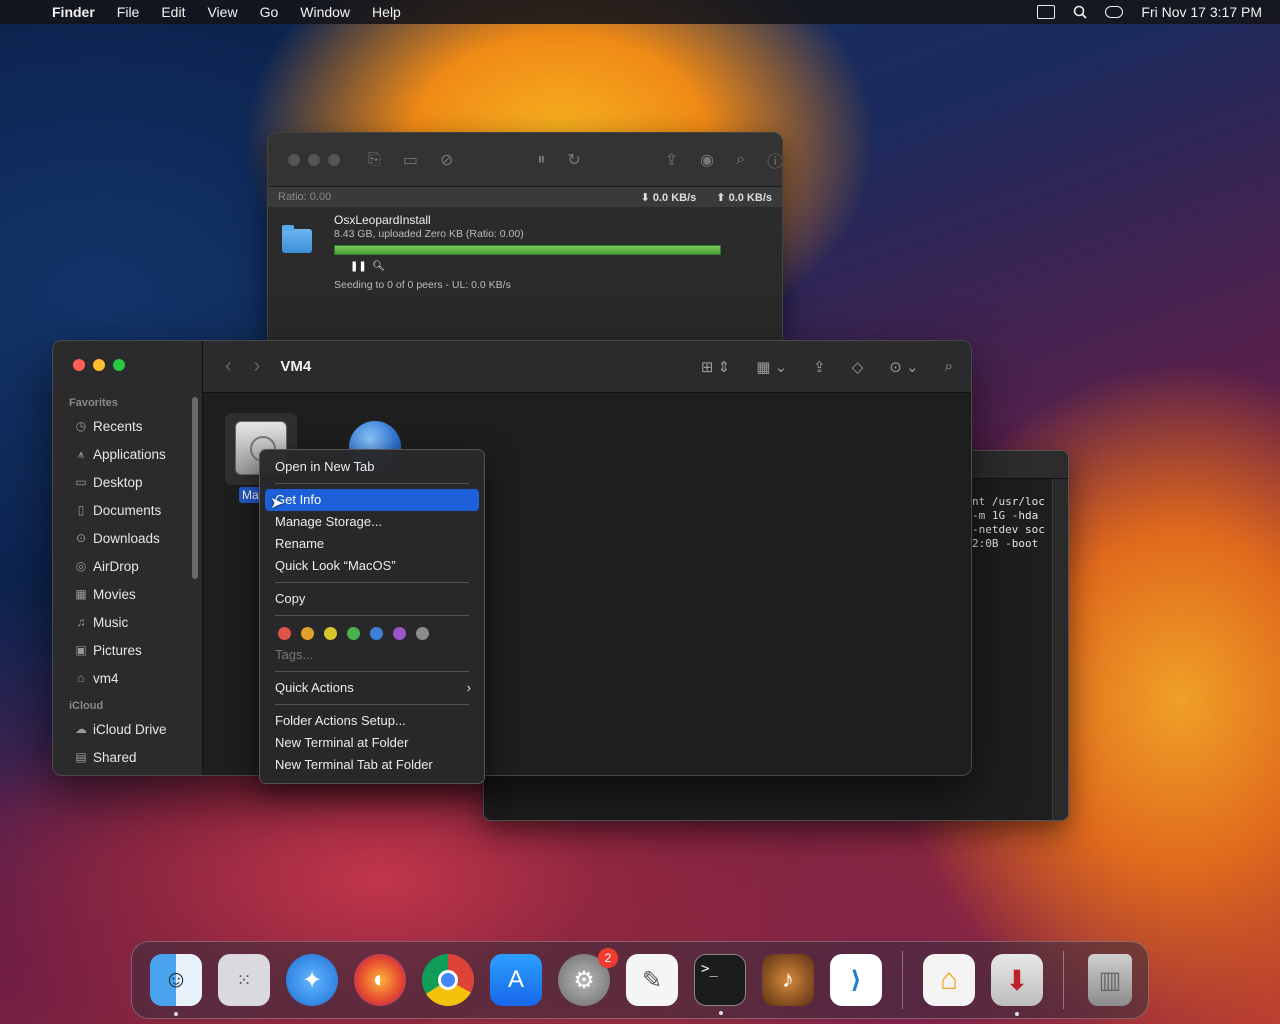 The width and height of the screenshot is (1280, 1024). I want to click on menu-get-info: Get Info, so click(372, 500).